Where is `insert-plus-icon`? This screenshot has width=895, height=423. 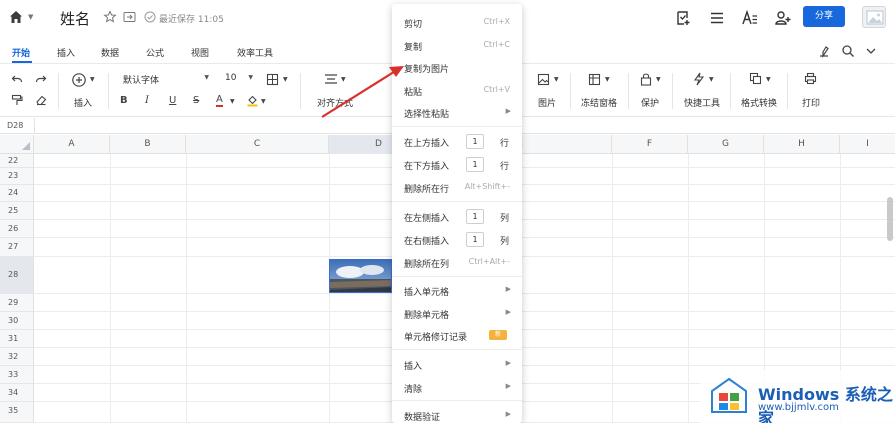 insert-plus-icon is located at coordinates (79, 80).